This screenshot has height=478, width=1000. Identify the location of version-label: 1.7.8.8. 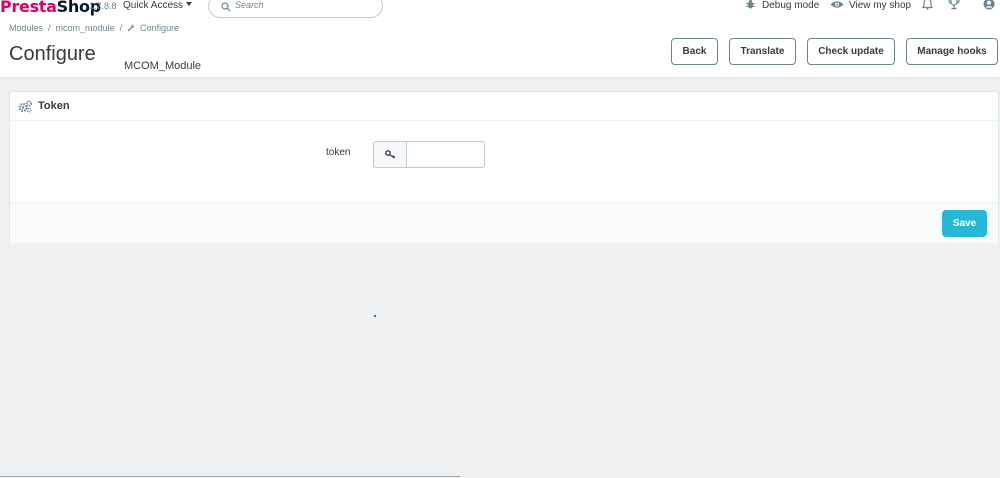
(103, 6).